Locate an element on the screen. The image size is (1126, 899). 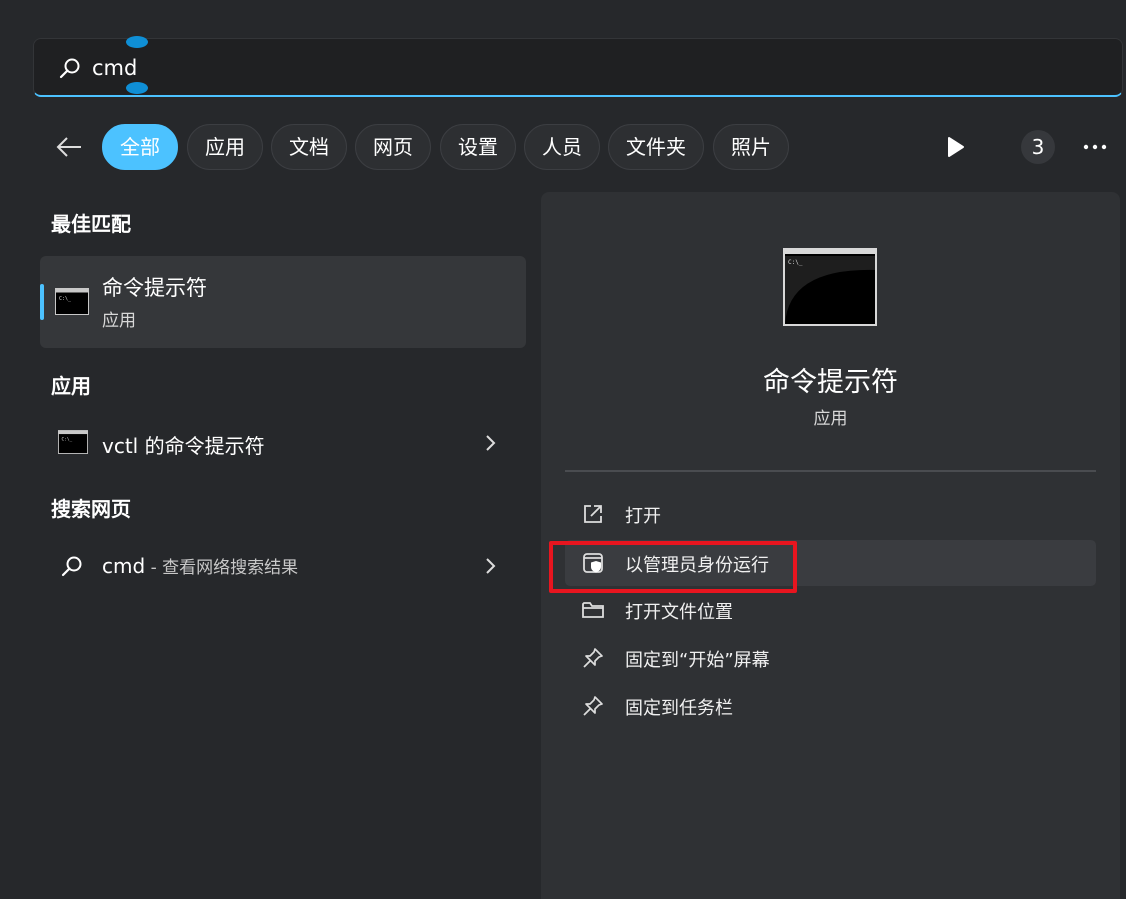
section-title-apps: 应用 is located at coordinates (71, 386).